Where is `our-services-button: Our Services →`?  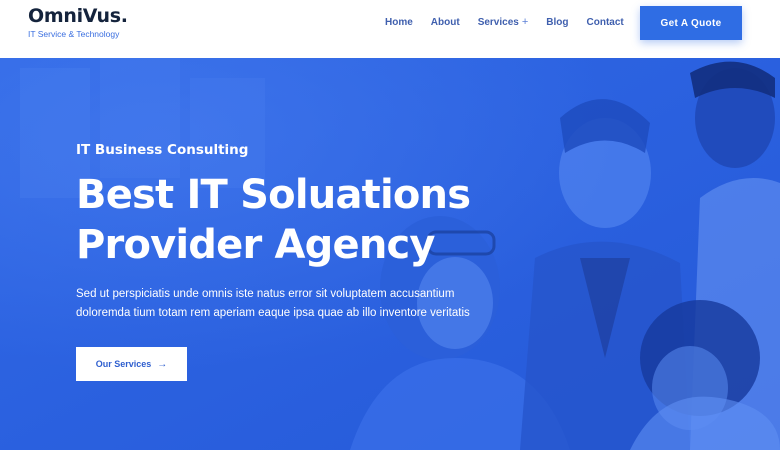
our-services-button: Our Services → is located at coordinates (131, 364).